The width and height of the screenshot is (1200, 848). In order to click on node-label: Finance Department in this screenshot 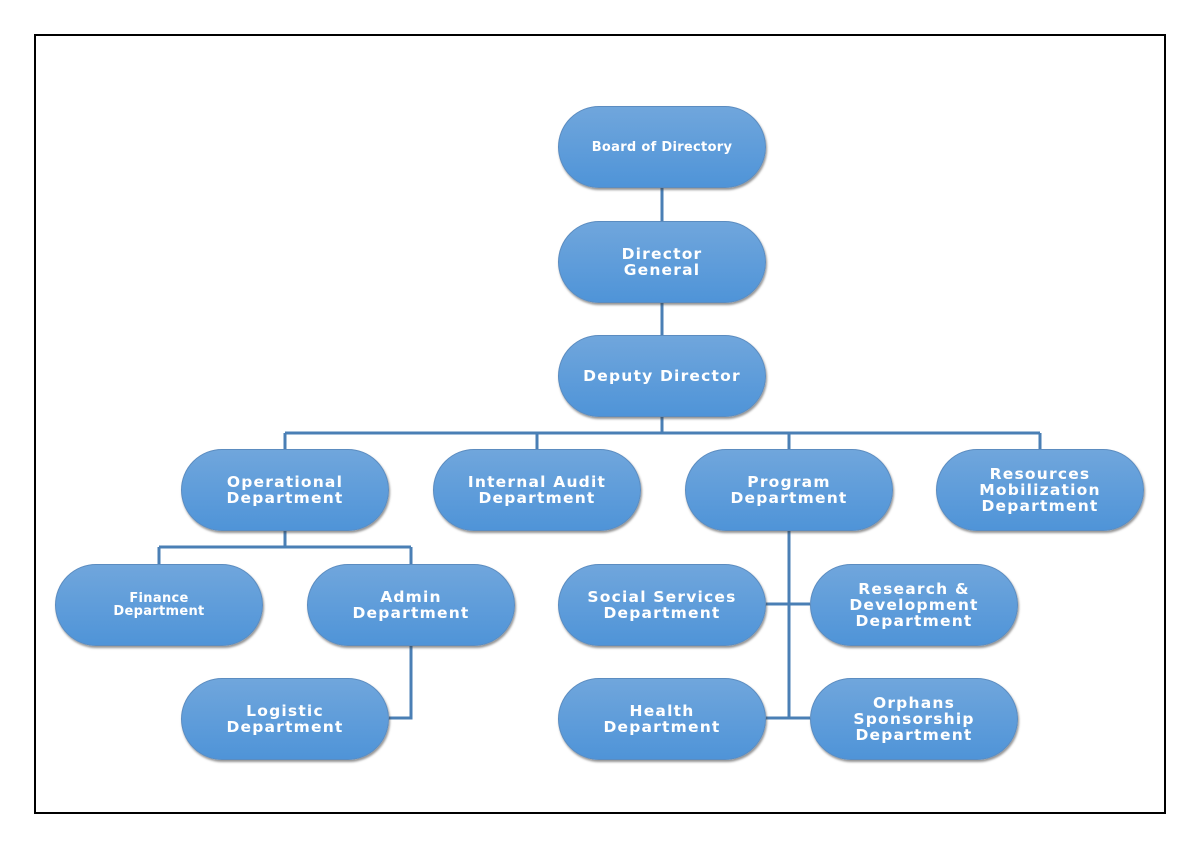, I will do `click(159, 605)`.